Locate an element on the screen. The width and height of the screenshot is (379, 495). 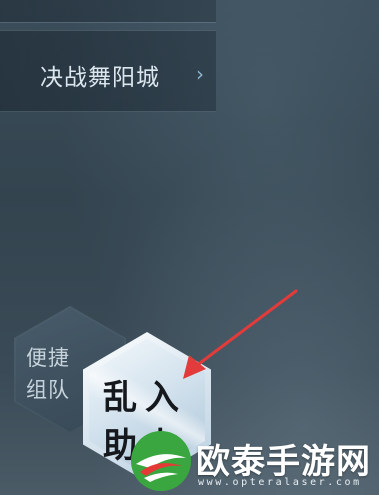
watermark: 欧泰手游网 www.opteralaser.com is located at coordinates (253, 461).